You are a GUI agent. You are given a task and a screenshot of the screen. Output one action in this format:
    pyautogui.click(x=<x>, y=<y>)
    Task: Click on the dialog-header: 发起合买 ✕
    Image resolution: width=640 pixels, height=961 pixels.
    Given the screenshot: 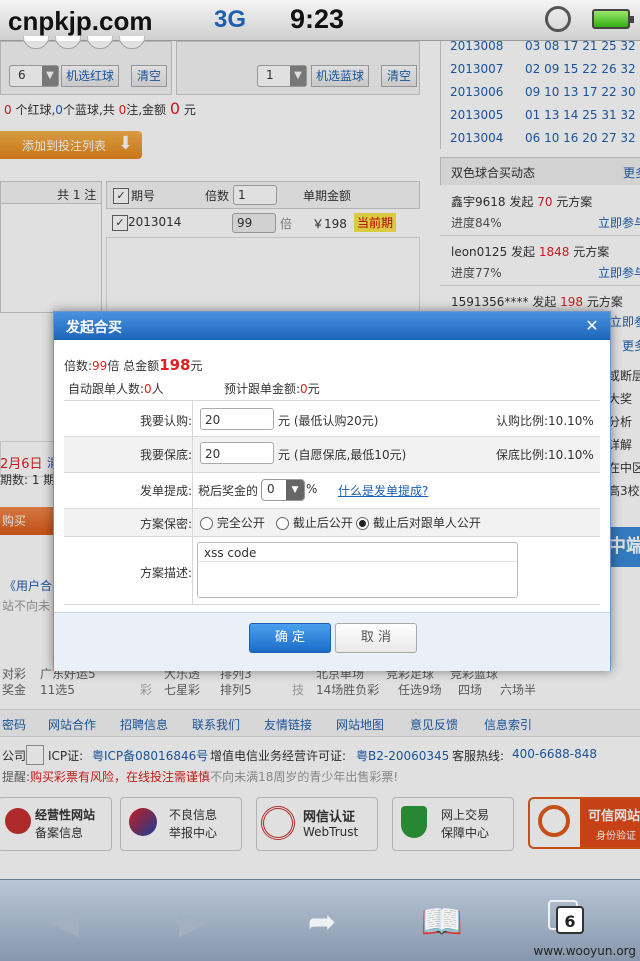 What is the action you would take?
    pyautogui.click(x=332, y=326)
    